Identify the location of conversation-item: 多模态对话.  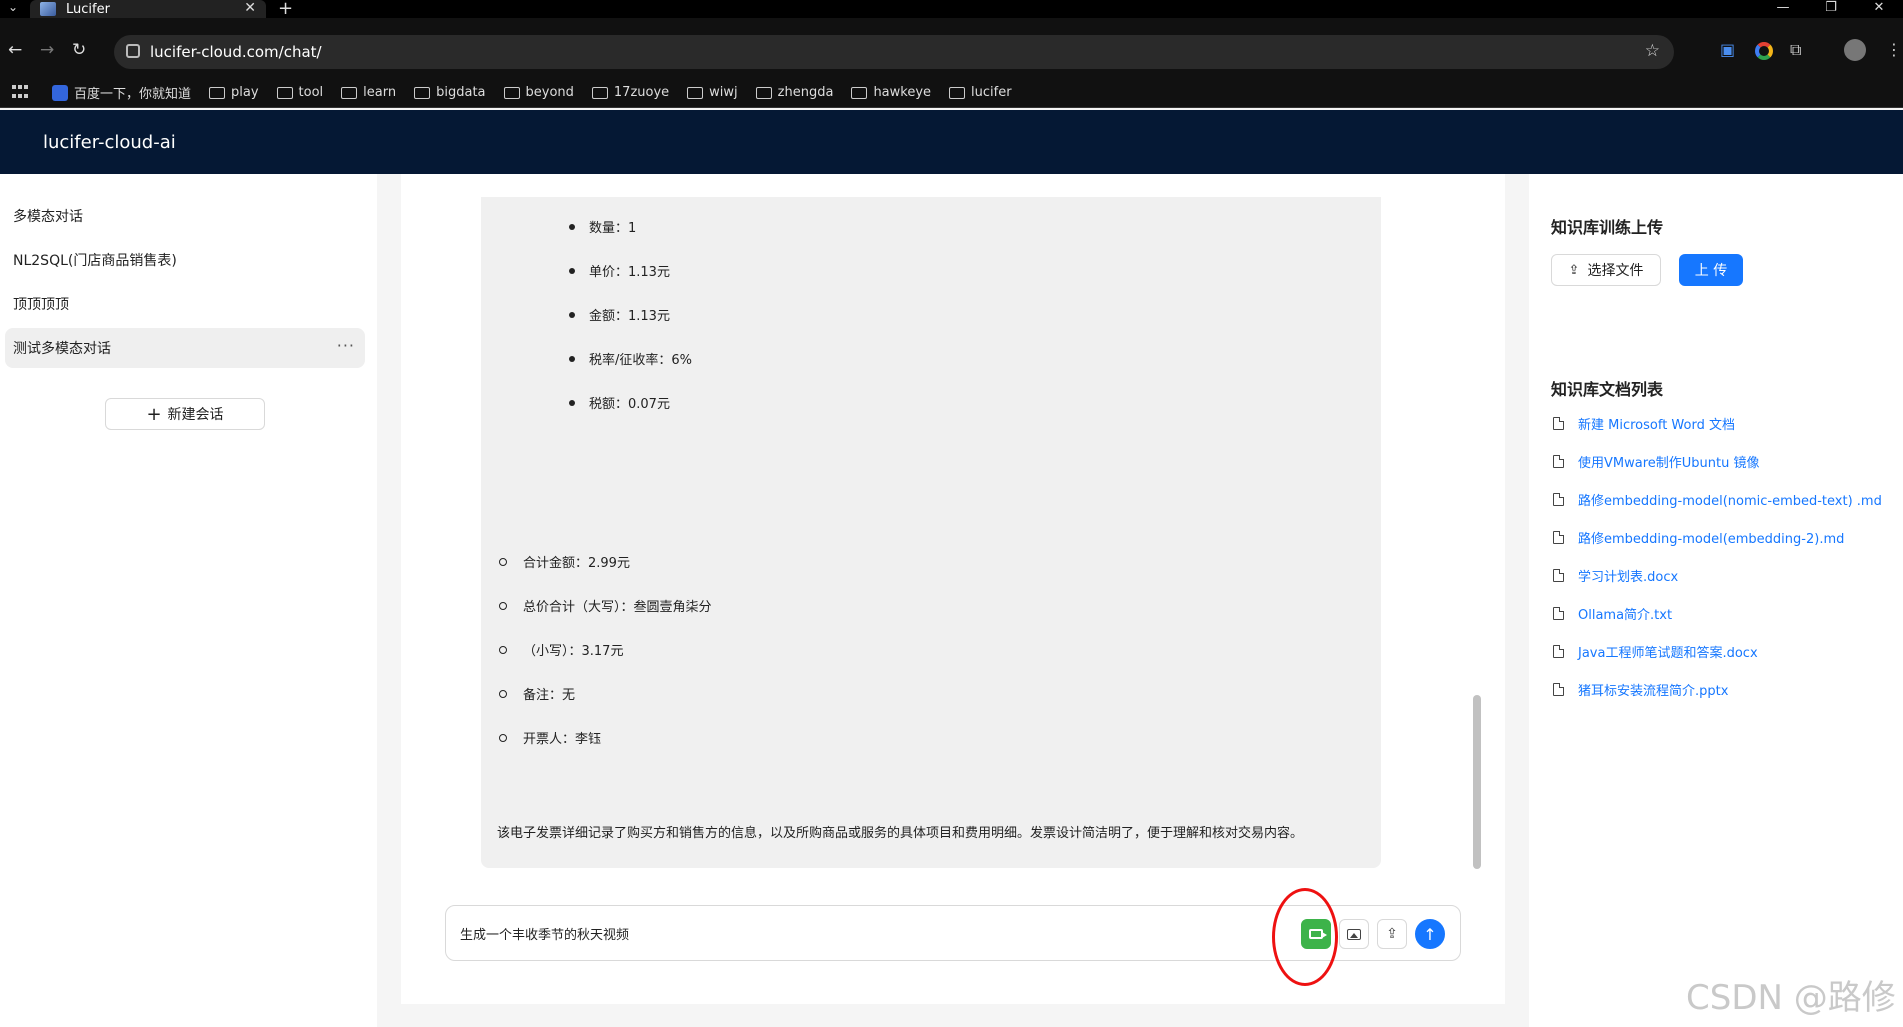
(185, 216).